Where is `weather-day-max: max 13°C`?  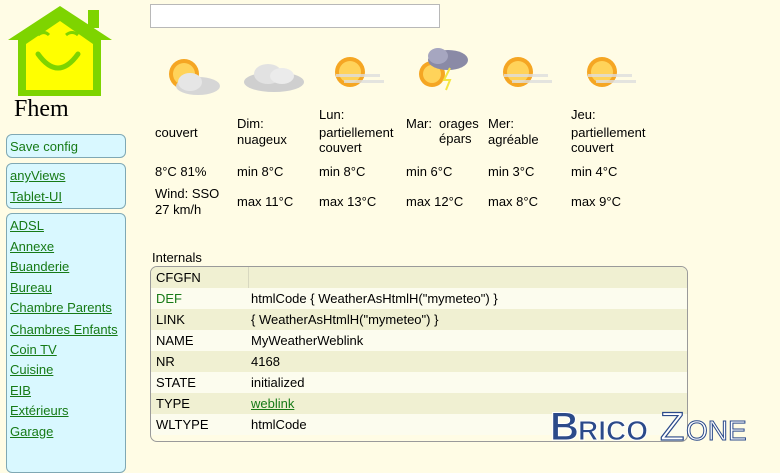
weather-day-max: max 13°C is located at coordinates (348, 201).